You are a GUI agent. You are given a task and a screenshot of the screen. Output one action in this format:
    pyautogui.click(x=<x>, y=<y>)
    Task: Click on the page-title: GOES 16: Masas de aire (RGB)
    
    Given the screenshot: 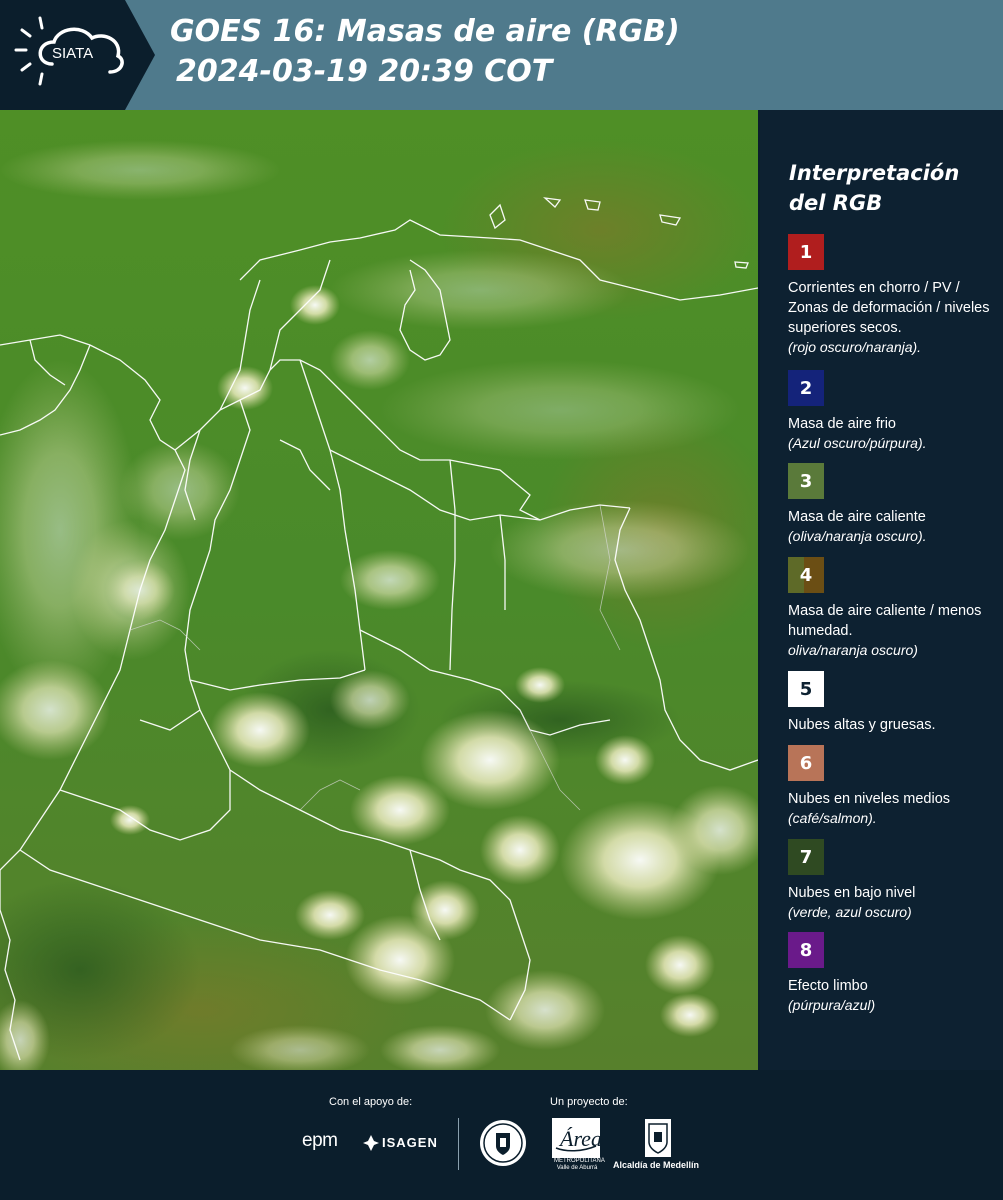 What is the action you would take?
    pyautogui.click(x=425, y=31)
    